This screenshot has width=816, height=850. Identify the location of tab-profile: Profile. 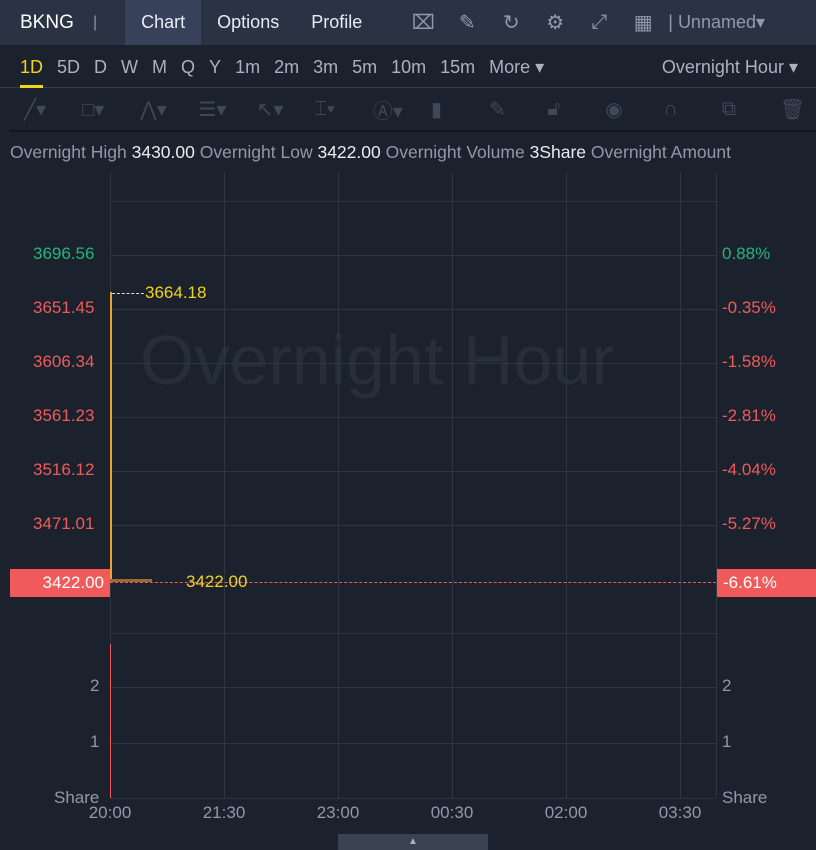
(336, 22).